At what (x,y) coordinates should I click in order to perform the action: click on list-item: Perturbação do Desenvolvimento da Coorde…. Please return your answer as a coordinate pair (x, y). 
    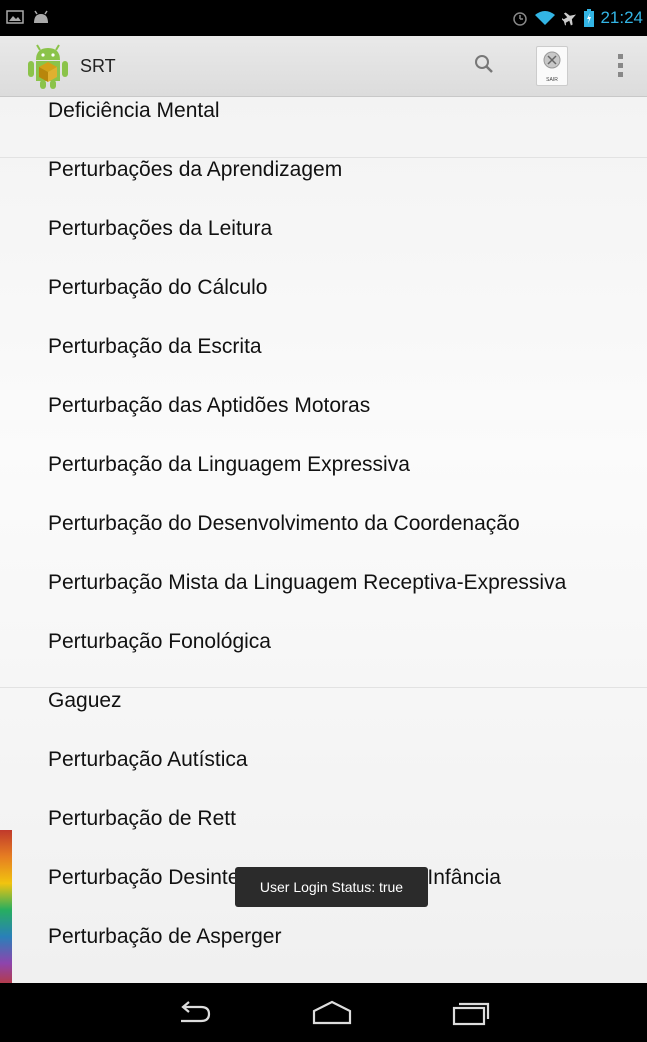
    Looking at the image, I should click on (323, 527).